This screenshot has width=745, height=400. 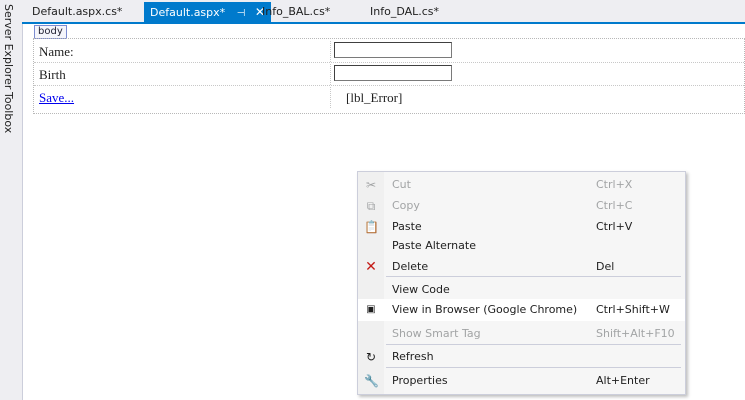 What do you see at coordinates (371, 309) in the screenshot?
I see `browser-icon: ▣` at bounding box center [371, 309].